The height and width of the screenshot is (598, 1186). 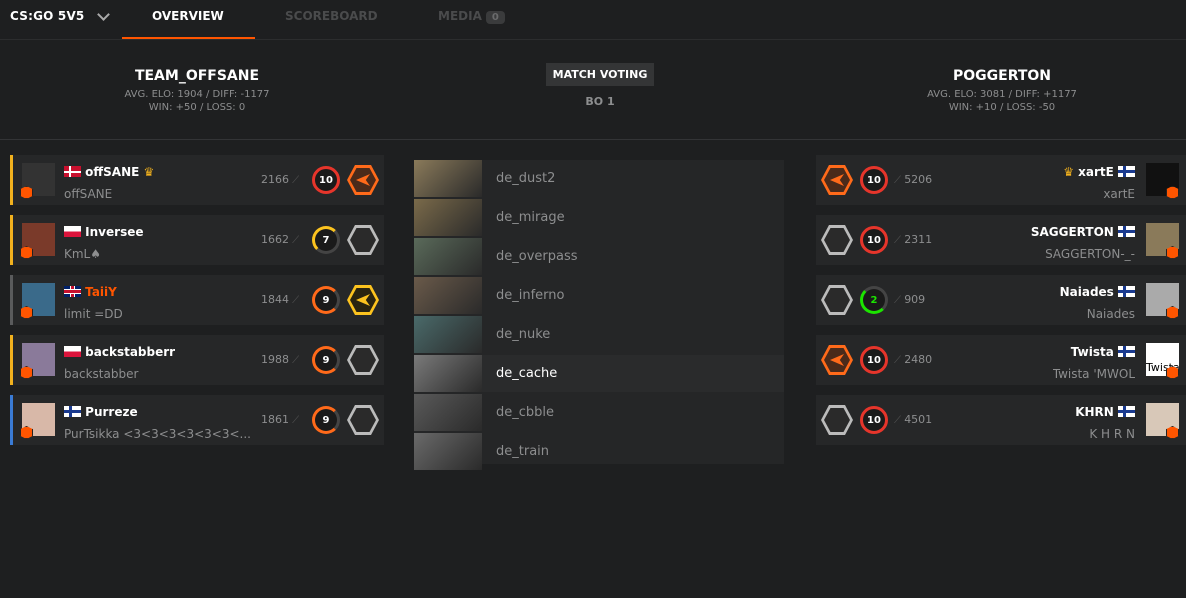 What do you see at coordinates (600, 101) in the screenshot?
I see `match-format: BO 1` at bounding box center [600, 101].